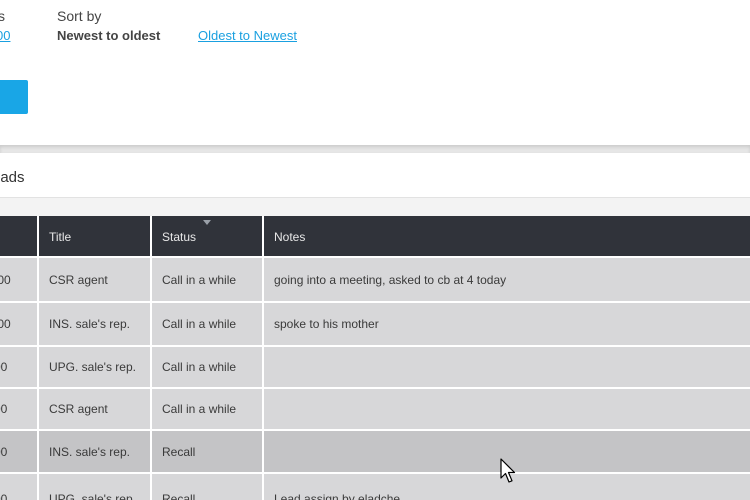 This screenshot has width=750, height=500. I want to click on column-header-title: Title, so click(93, 236).